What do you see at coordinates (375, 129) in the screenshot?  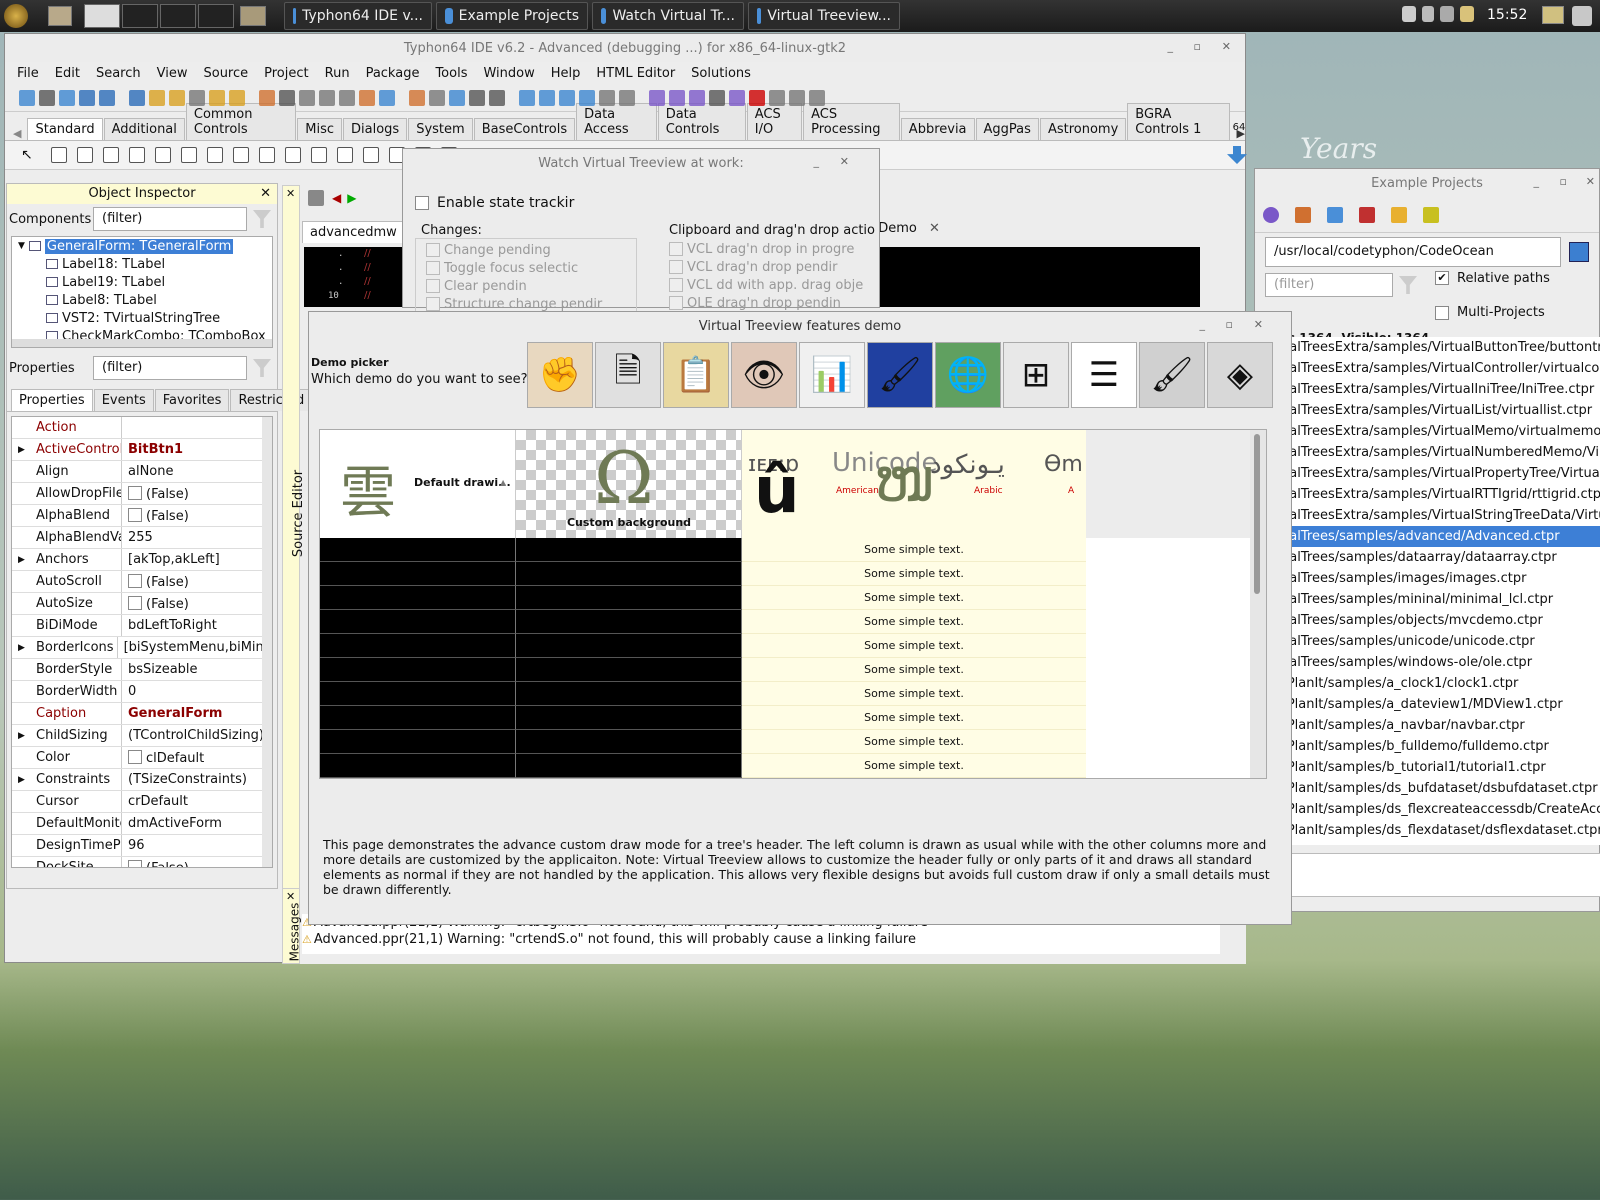 I see `palette-tab-dialogs: Dialogs` at bounding box center [375, 129].